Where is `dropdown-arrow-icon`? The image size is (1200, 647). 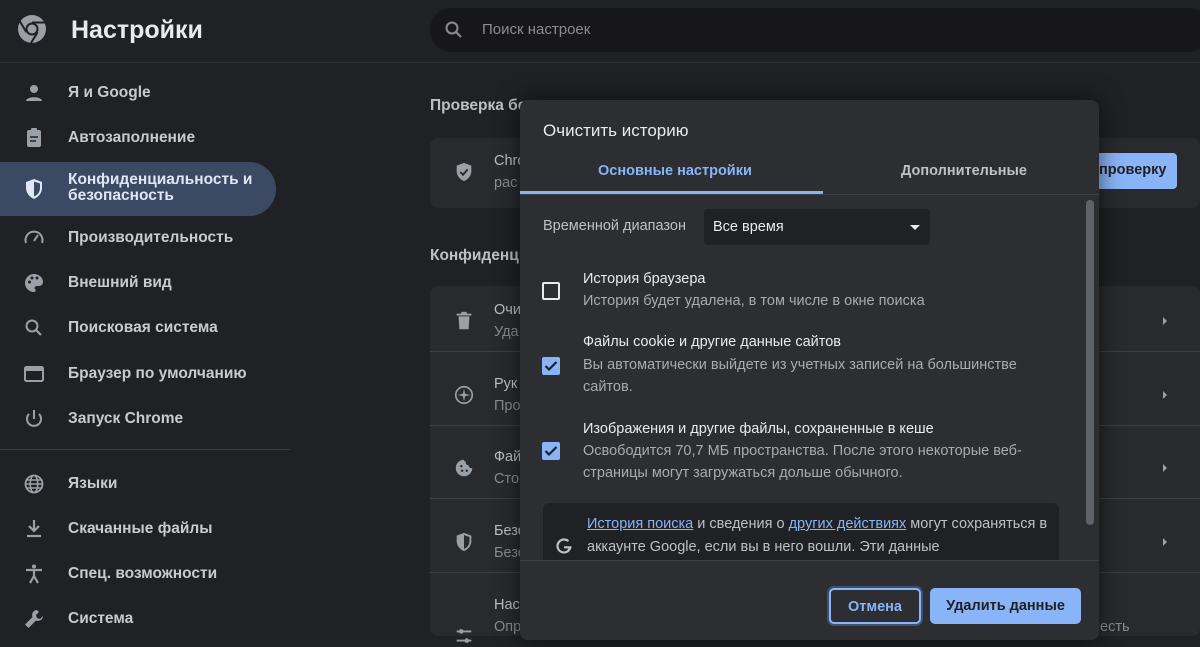 dropdown-arrow-icon is located at coordinates (915, 227).